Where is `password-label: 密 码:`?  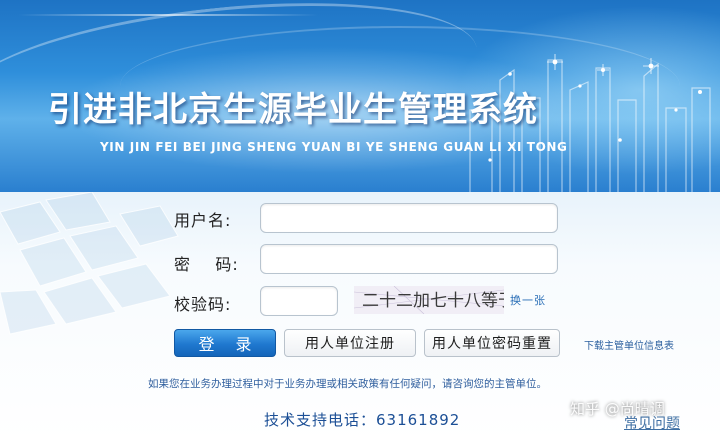 password-label: 密 码: is located at coordinates (206, 264).